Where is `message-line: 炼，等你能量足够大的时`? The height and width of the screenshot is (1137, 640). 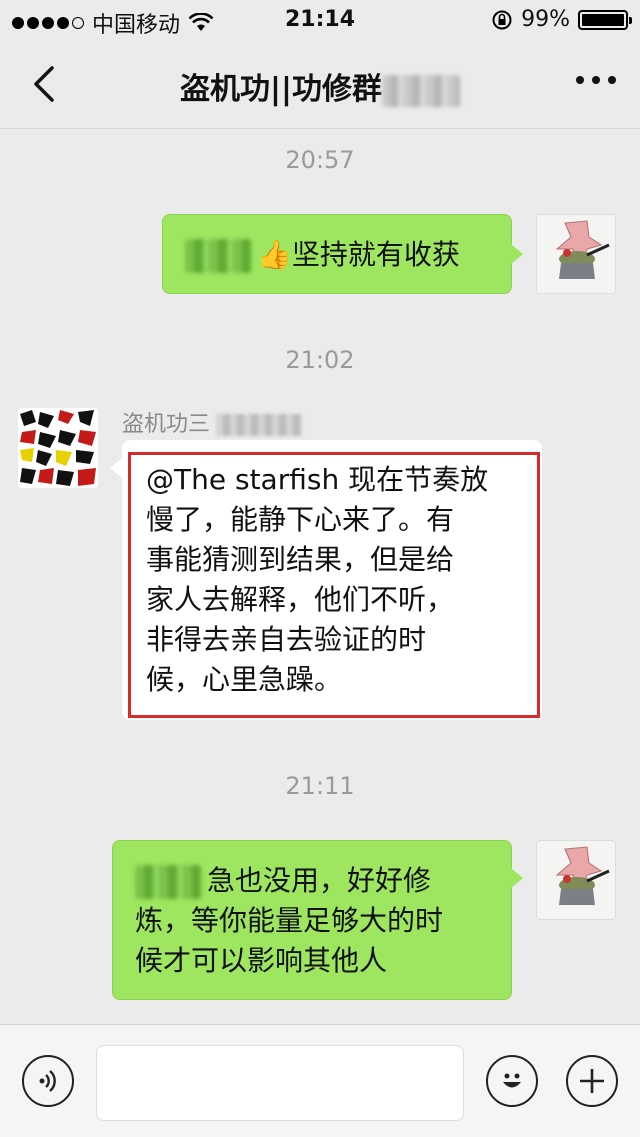 message-line: 炼，等你能量足够大的时 is located at coordinates (289, 920).